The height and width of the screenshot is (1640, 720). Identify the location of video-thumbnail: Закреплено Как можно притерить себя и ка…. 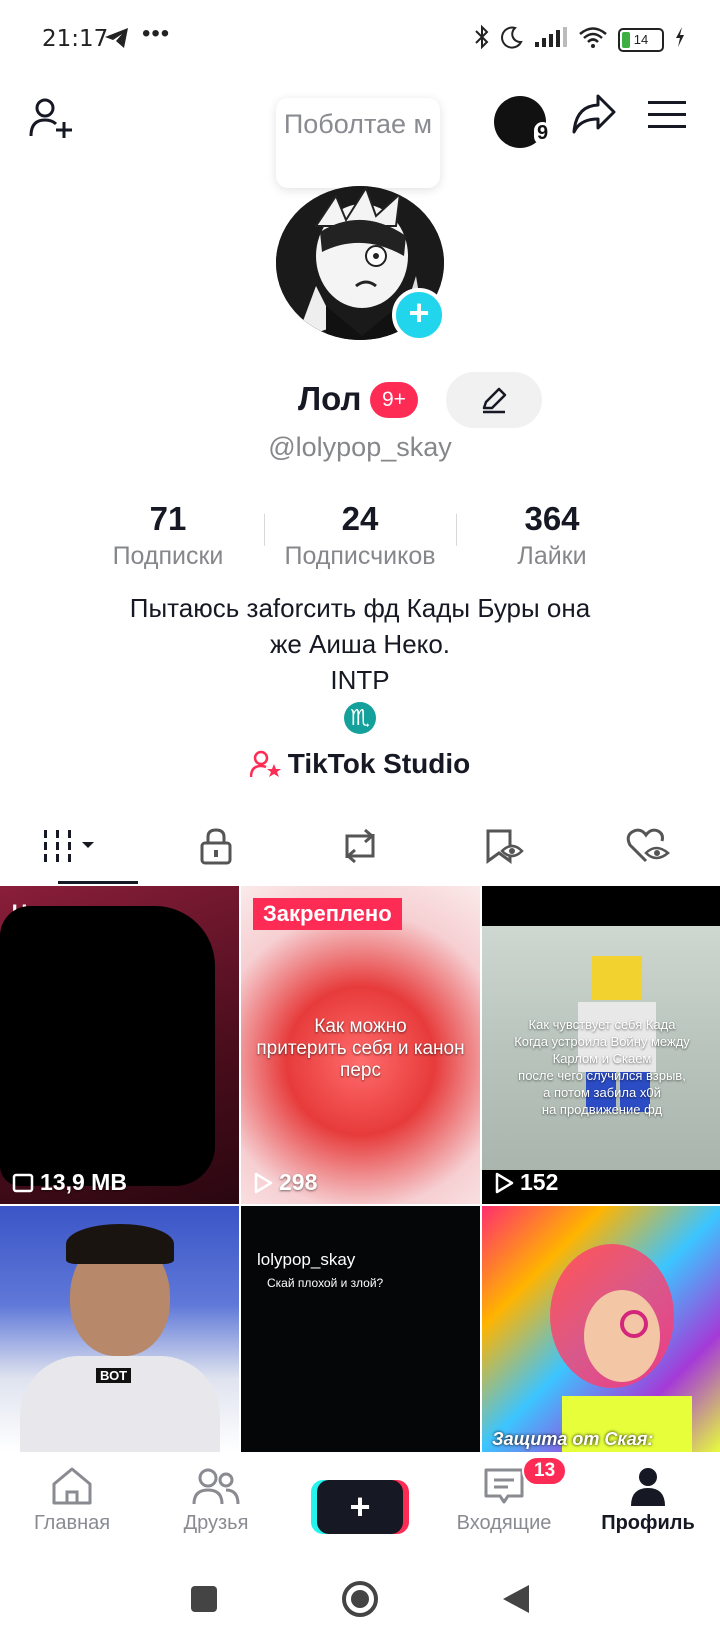
(360, 1045).